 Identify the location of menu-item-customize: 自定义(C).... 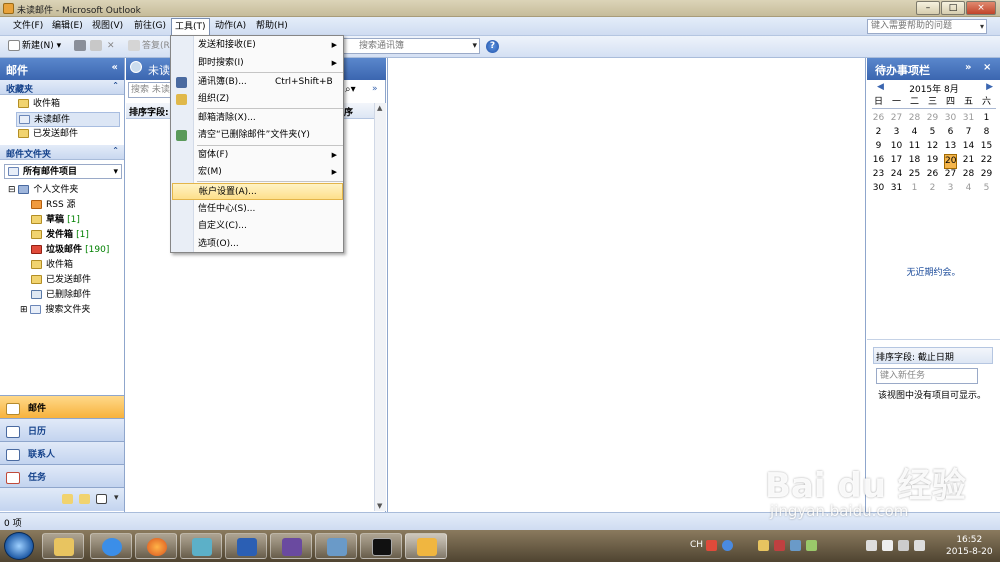
(257, 226).